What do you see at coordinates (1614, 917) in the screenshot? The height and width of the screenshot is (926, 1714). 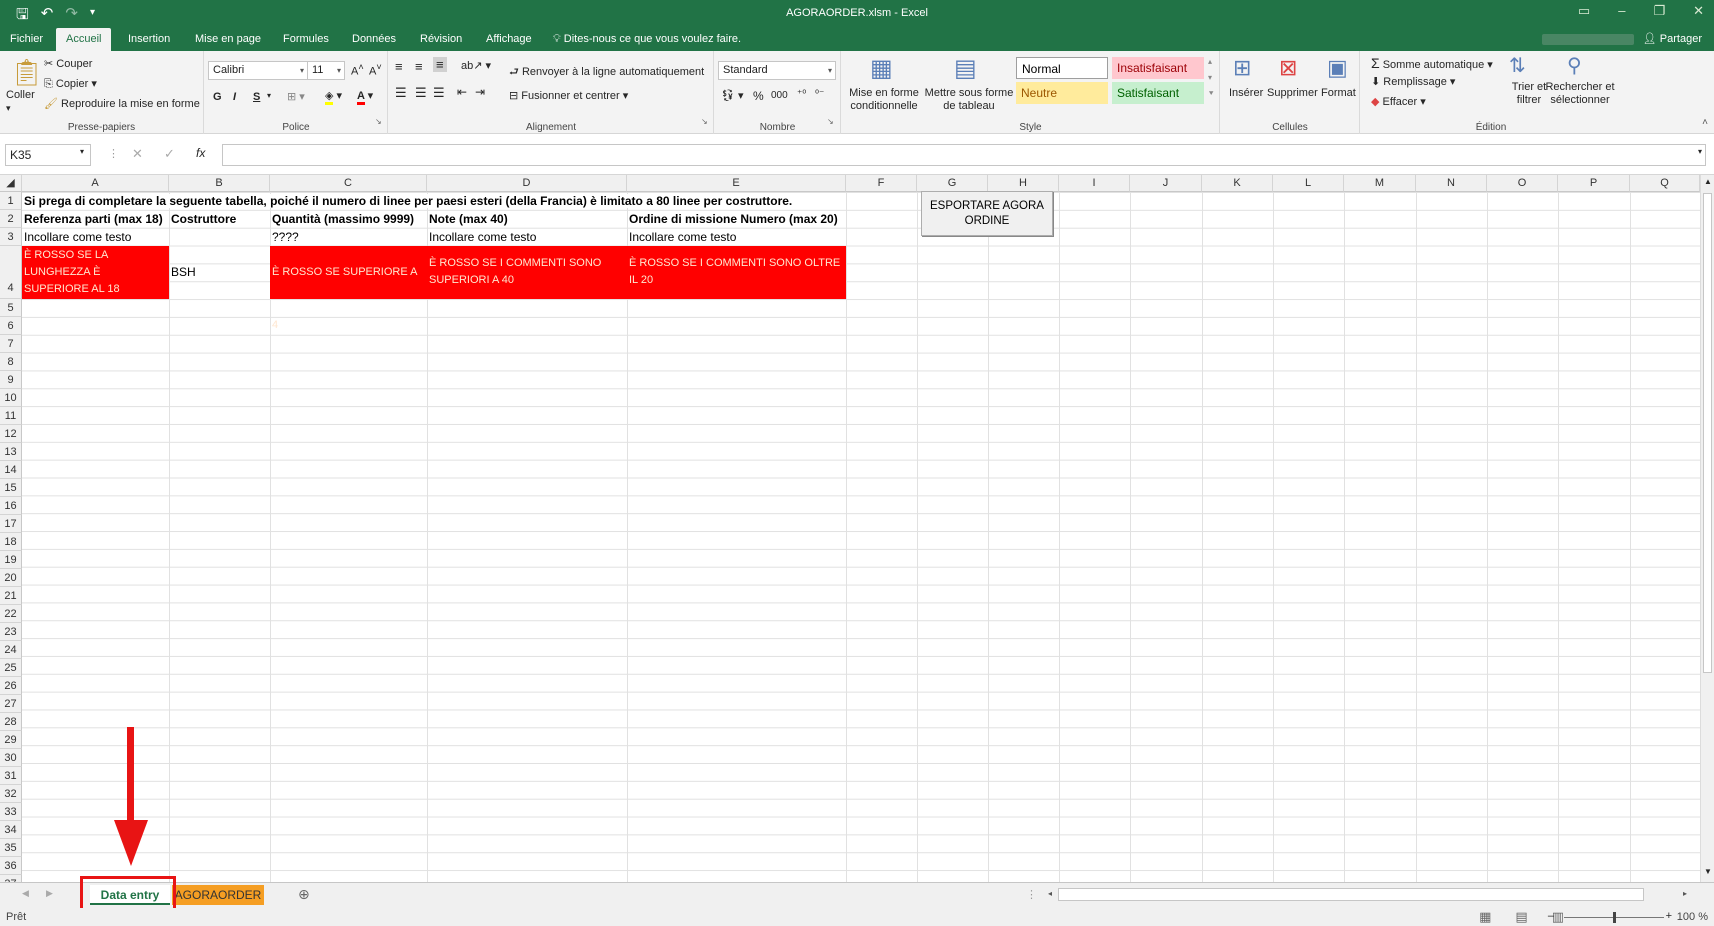 I see `zoom-slider-handle` at bounding box center [1614, 917].